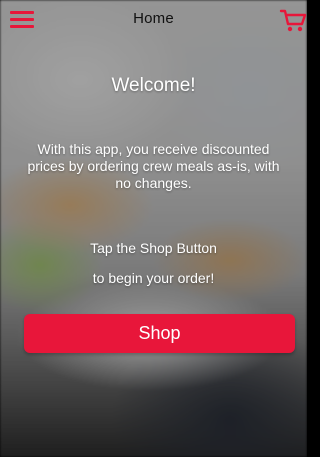 The height and width of the screenshot is (457, 320). I want to click on welcome-heading: Welcome!, so click(153, 85).